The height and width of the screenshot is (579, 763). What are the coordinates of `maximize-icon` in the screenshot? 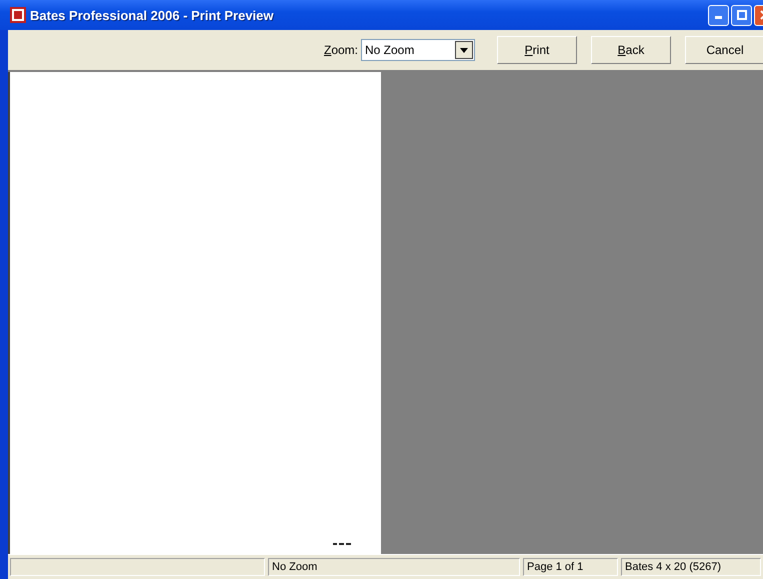 It's located at (741, 15).